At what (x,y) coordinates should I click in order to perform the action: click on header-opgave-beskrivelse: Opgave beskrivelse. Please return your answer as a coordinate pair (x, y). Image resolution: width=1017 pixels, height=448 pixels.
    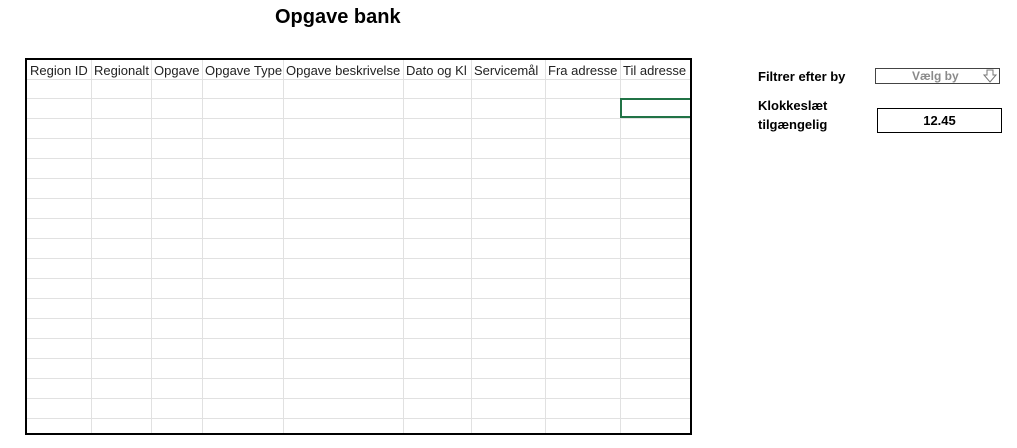
    Looking at the image, I should click on (343, 71).